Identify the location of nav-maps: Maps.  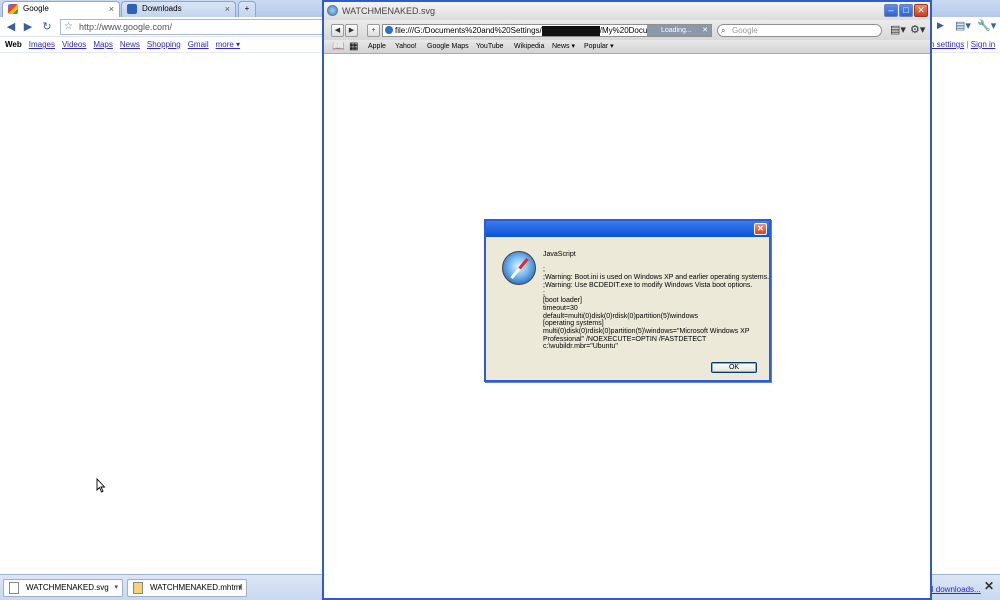
(103, 44).